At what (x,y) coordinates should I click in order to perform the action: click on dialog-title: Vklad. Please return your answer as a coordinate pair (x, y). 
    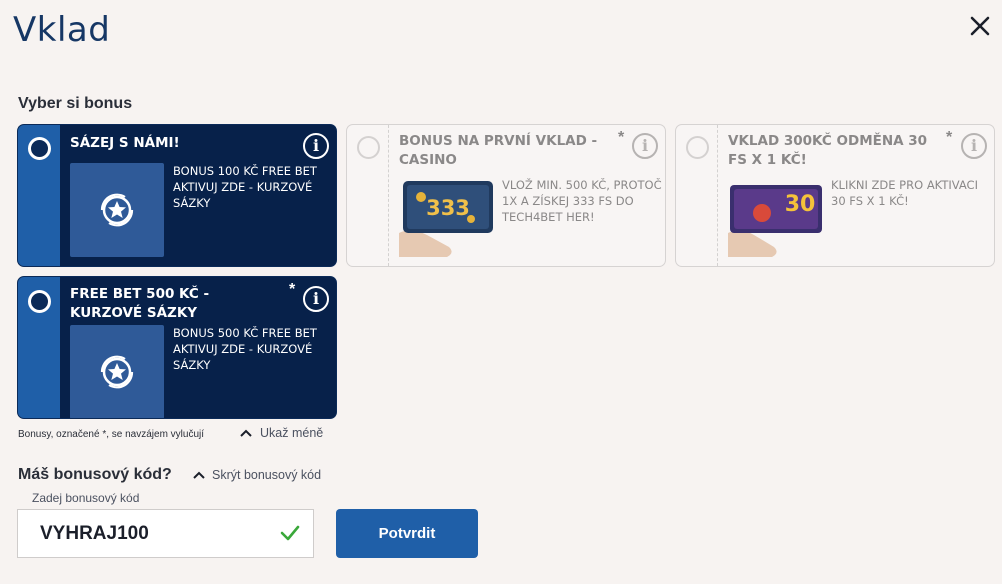
    Looking at the image, I should click on (62, 30).